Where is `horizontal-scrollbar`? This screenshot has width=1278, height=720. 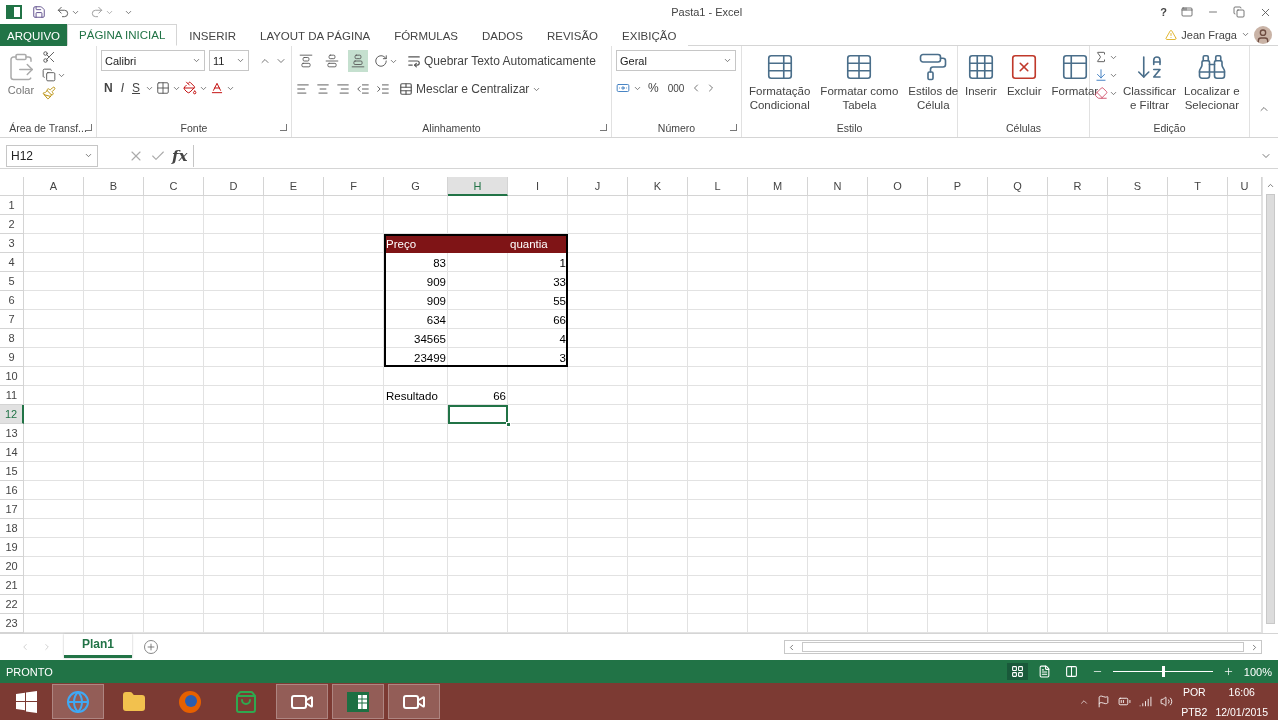
horizontal-scrollbar is located at coordinates (1023, 647).